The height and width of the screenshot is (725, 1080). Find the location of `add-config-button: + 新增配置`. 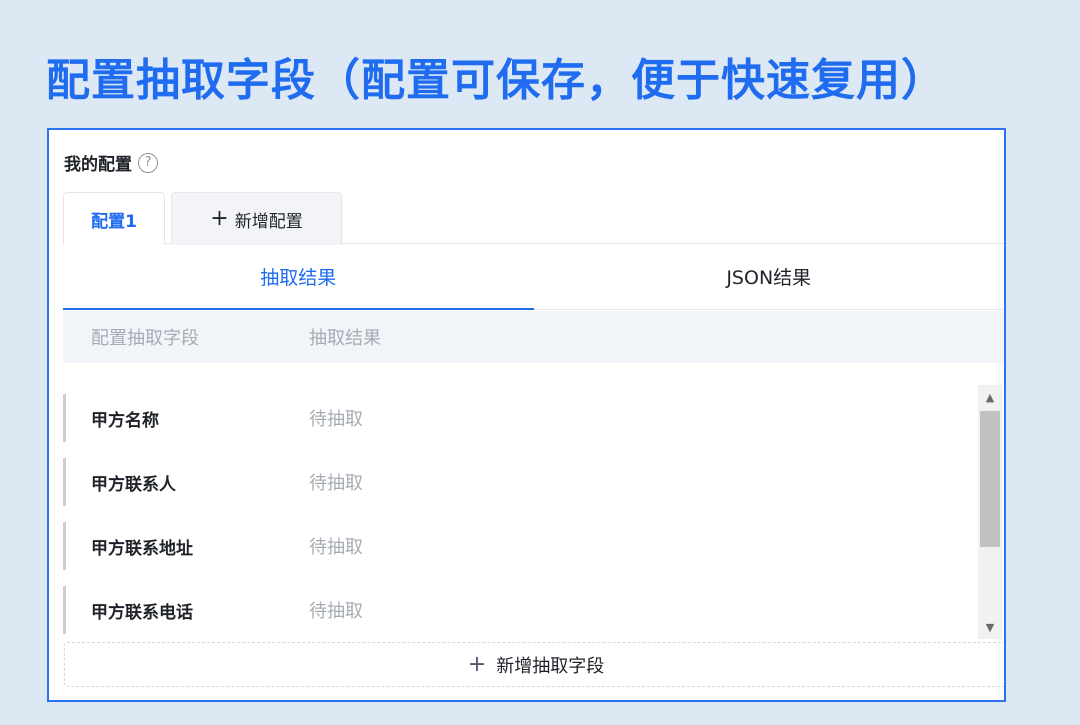

add-config-button: + 新增配置 is located at coordinates (256, 218).